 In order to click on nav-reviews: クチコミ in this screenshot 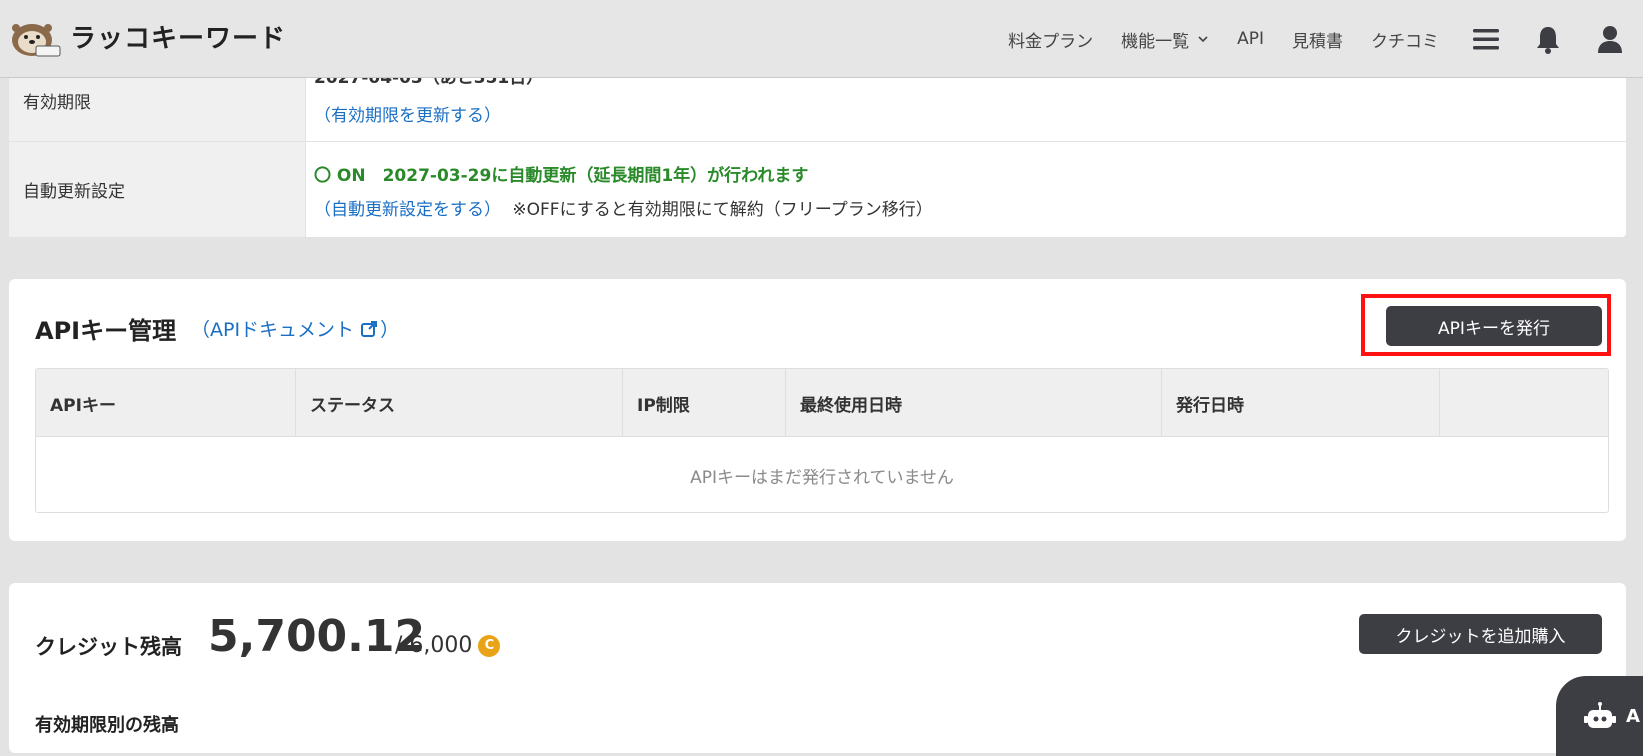, I will do `click(1405, 39)`.